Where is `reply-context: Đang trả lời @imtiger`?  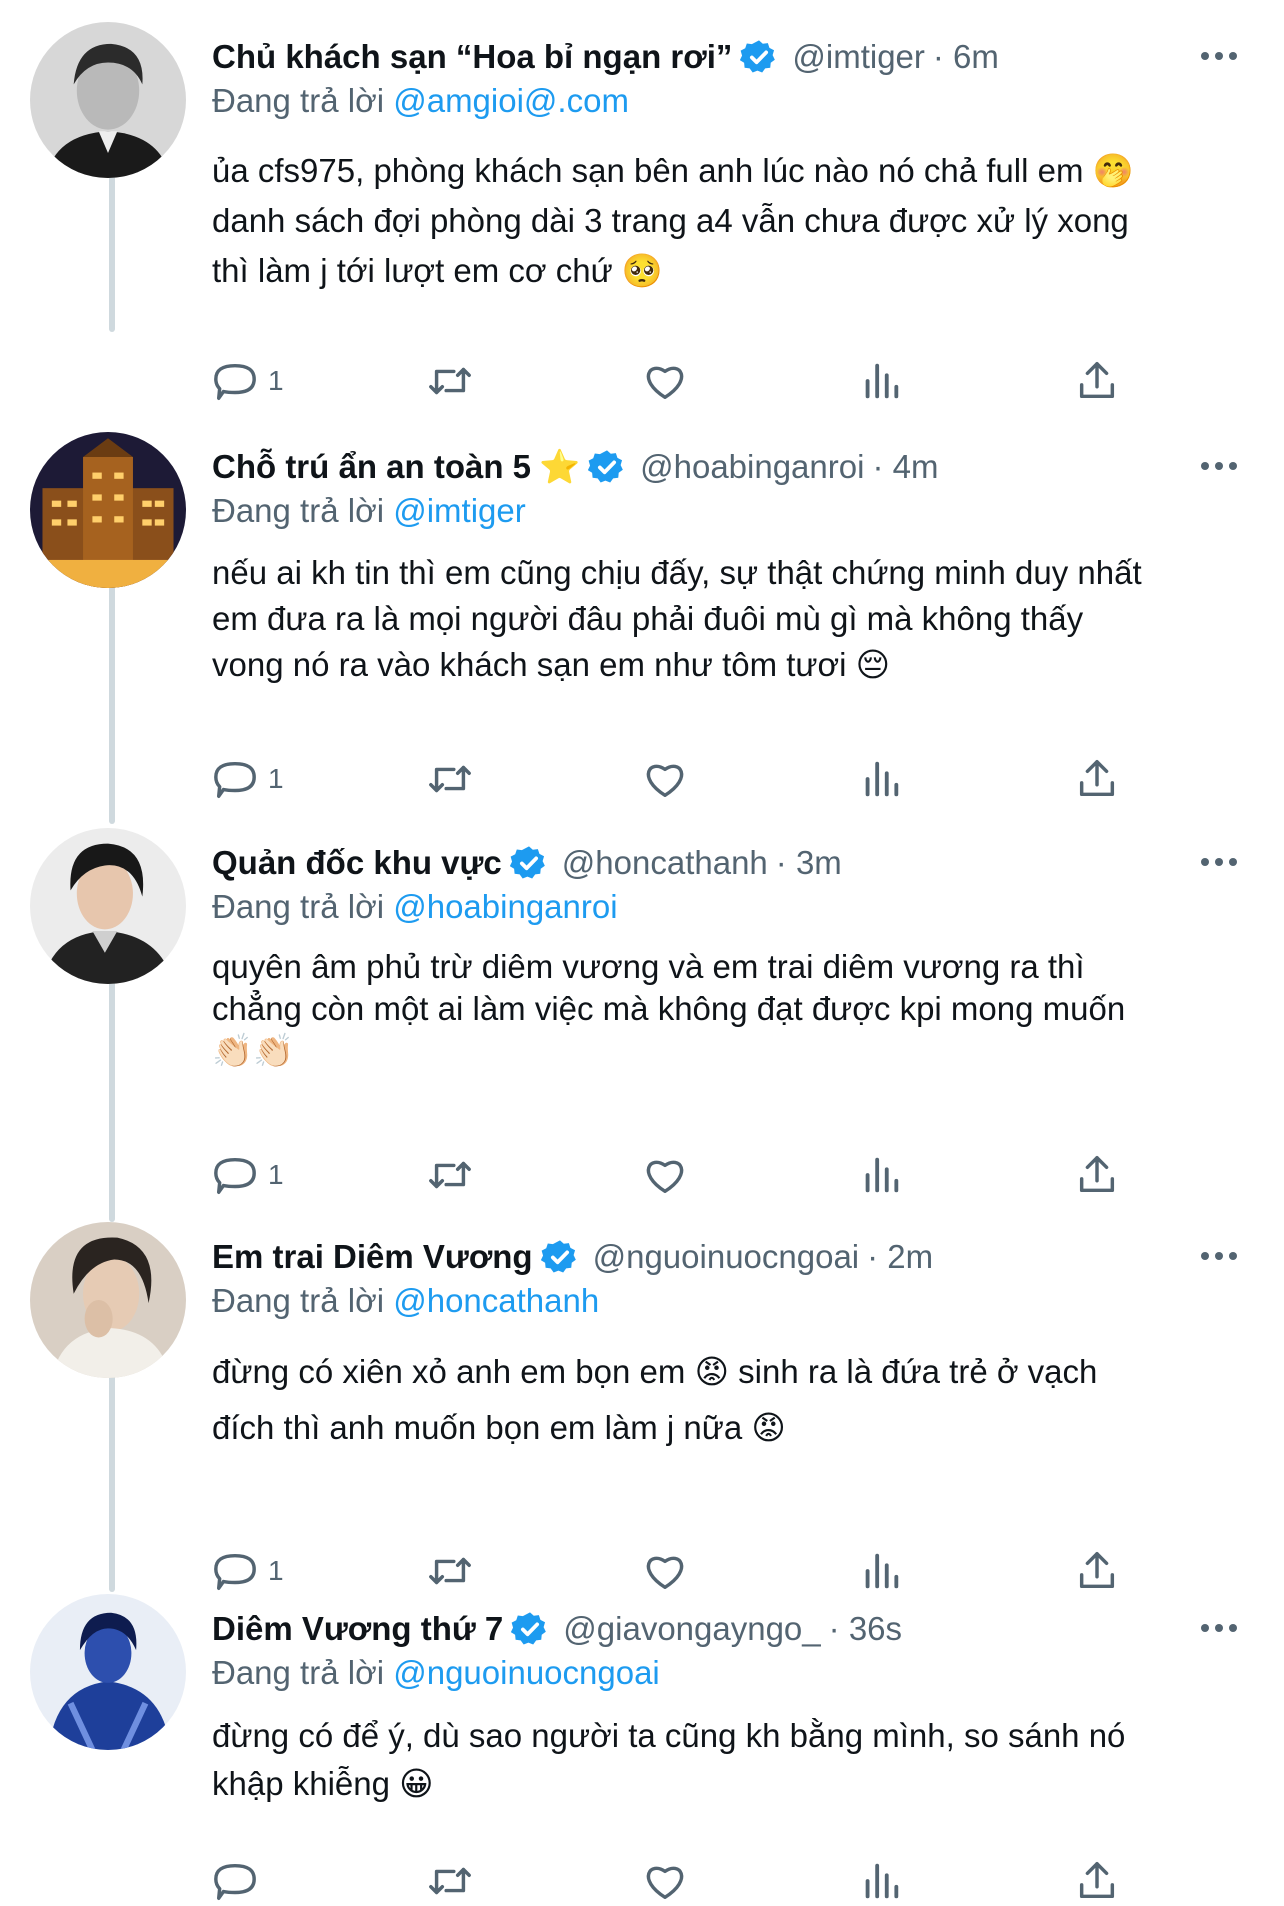
reply-context: Đang trả lời @imtiger is located at coordinates (369, 511).